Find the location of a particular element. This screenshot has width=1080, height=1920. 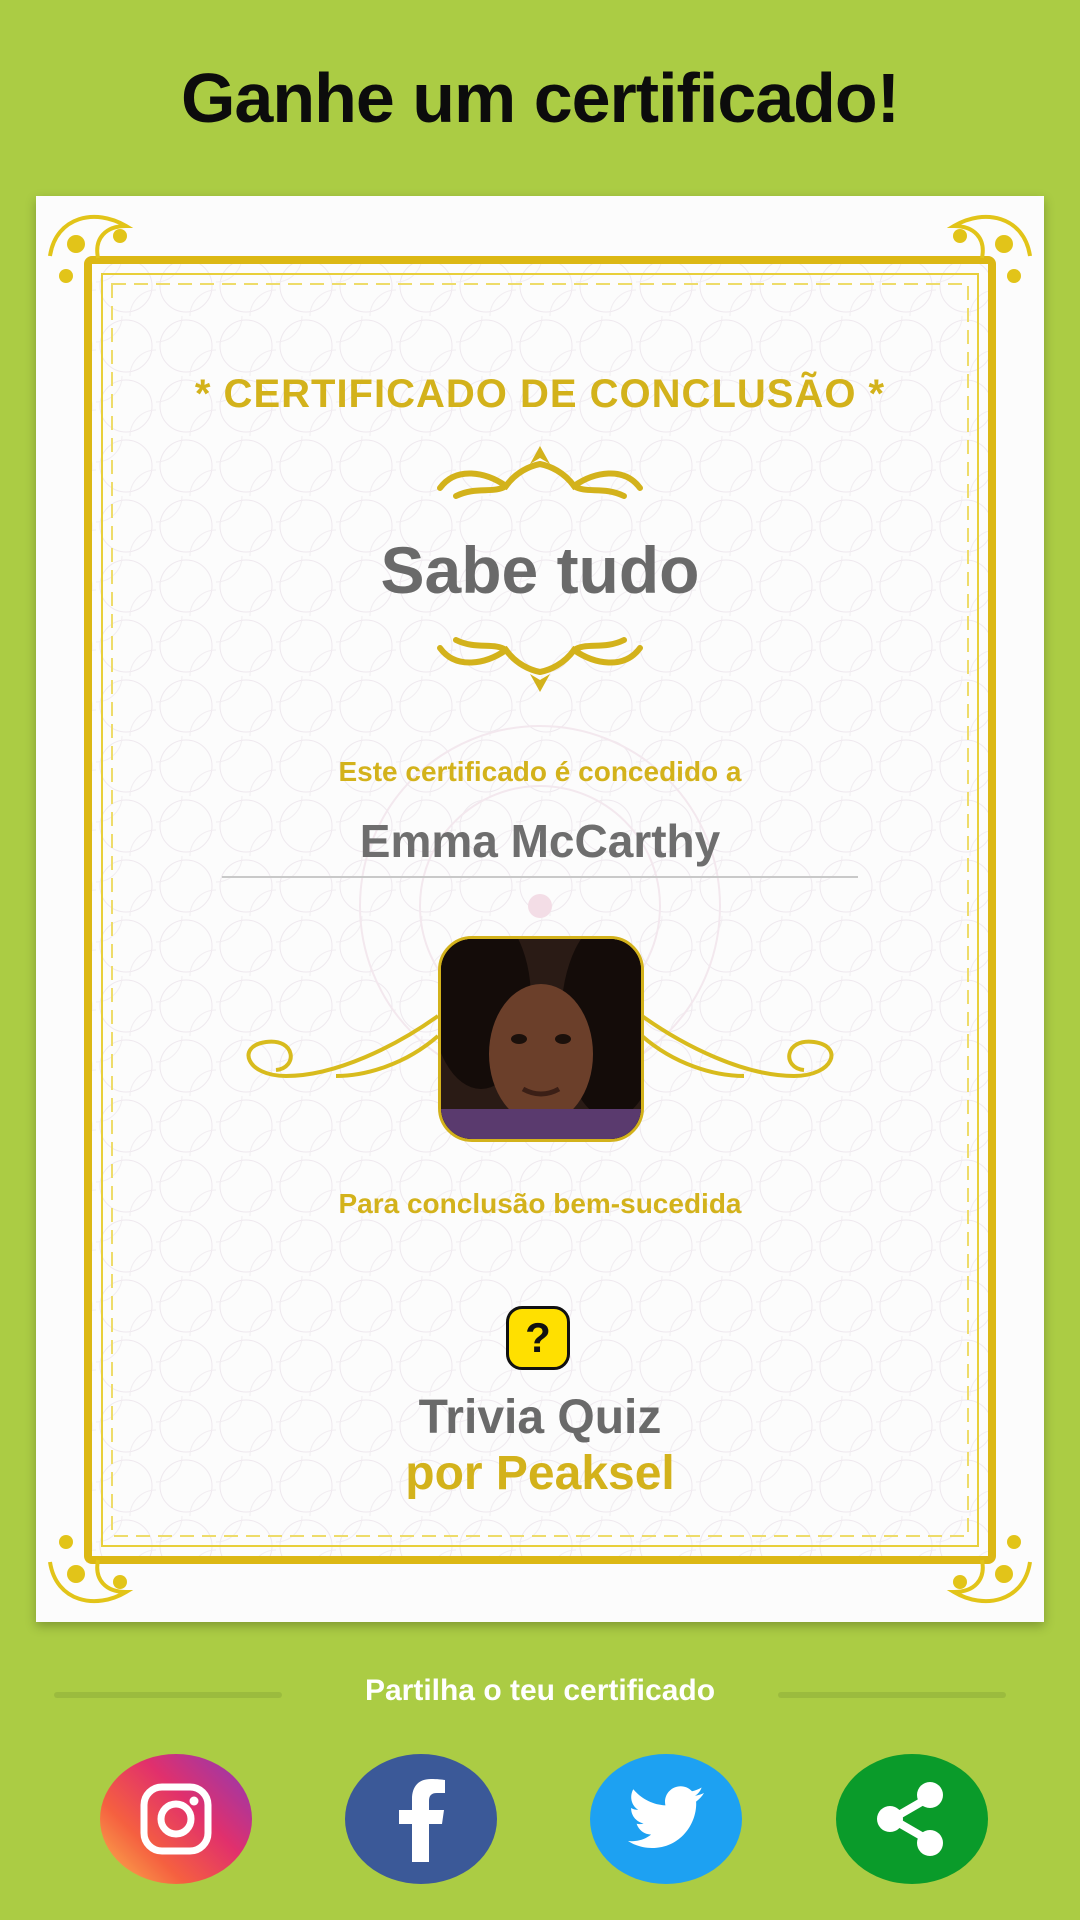

developer-name: por Peaksel is located at coordinates (540, 1473).